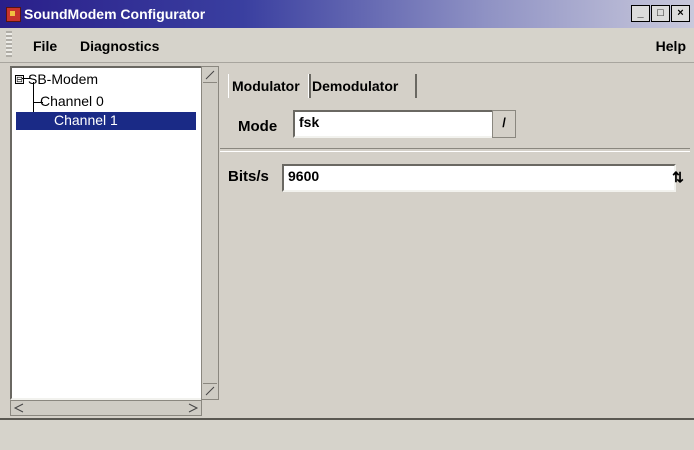 Image resolution: width=694 pixels, height=450 pixels. Describe the element at coordinates (86, 120) in the screenshot. I see `tree-item-label: Channel 1` at that location.